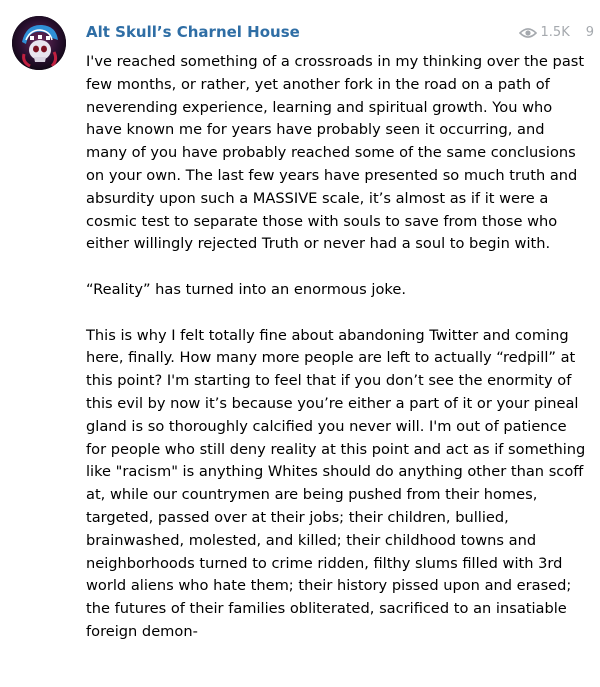 This screenshot has height=687, width=600. I want to click on channel-avatar, so click(39, 43).